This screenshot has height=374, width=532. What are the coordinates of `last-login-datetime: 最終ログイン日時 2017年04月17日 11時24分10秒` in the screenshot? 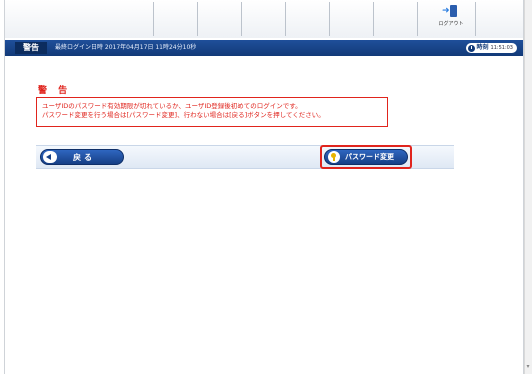 It's located at (126, 47).